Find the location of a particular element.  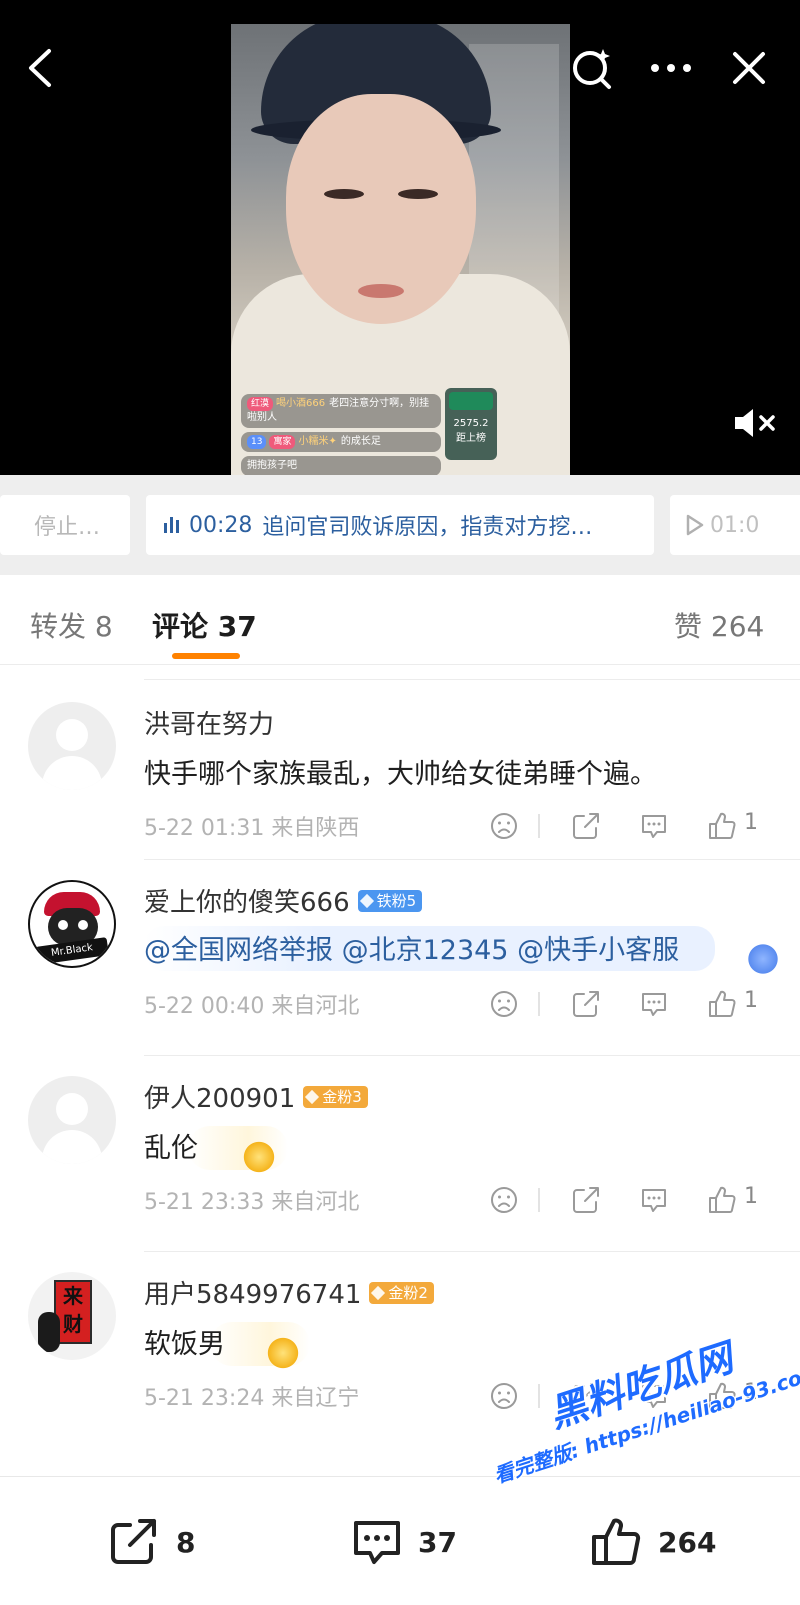

repost-count: 8 is located at coordinates (186, 1542).